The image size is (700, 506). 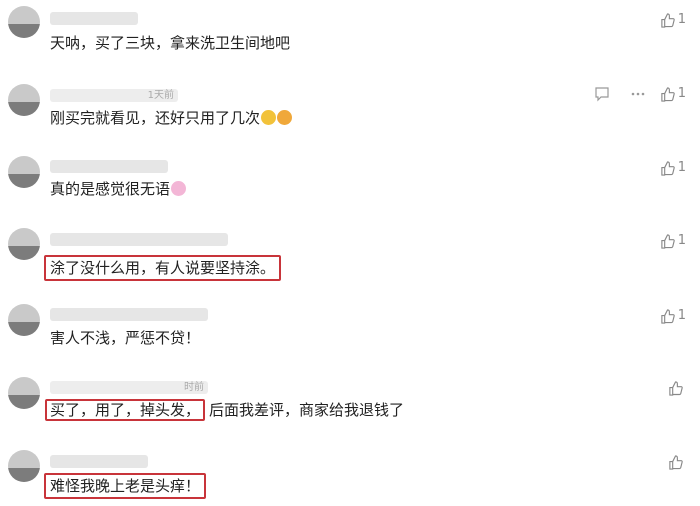 What do you see at coordinates (179, 188) in the screenshot?
I see `pig-emoji` at bounding box center [179, 188].